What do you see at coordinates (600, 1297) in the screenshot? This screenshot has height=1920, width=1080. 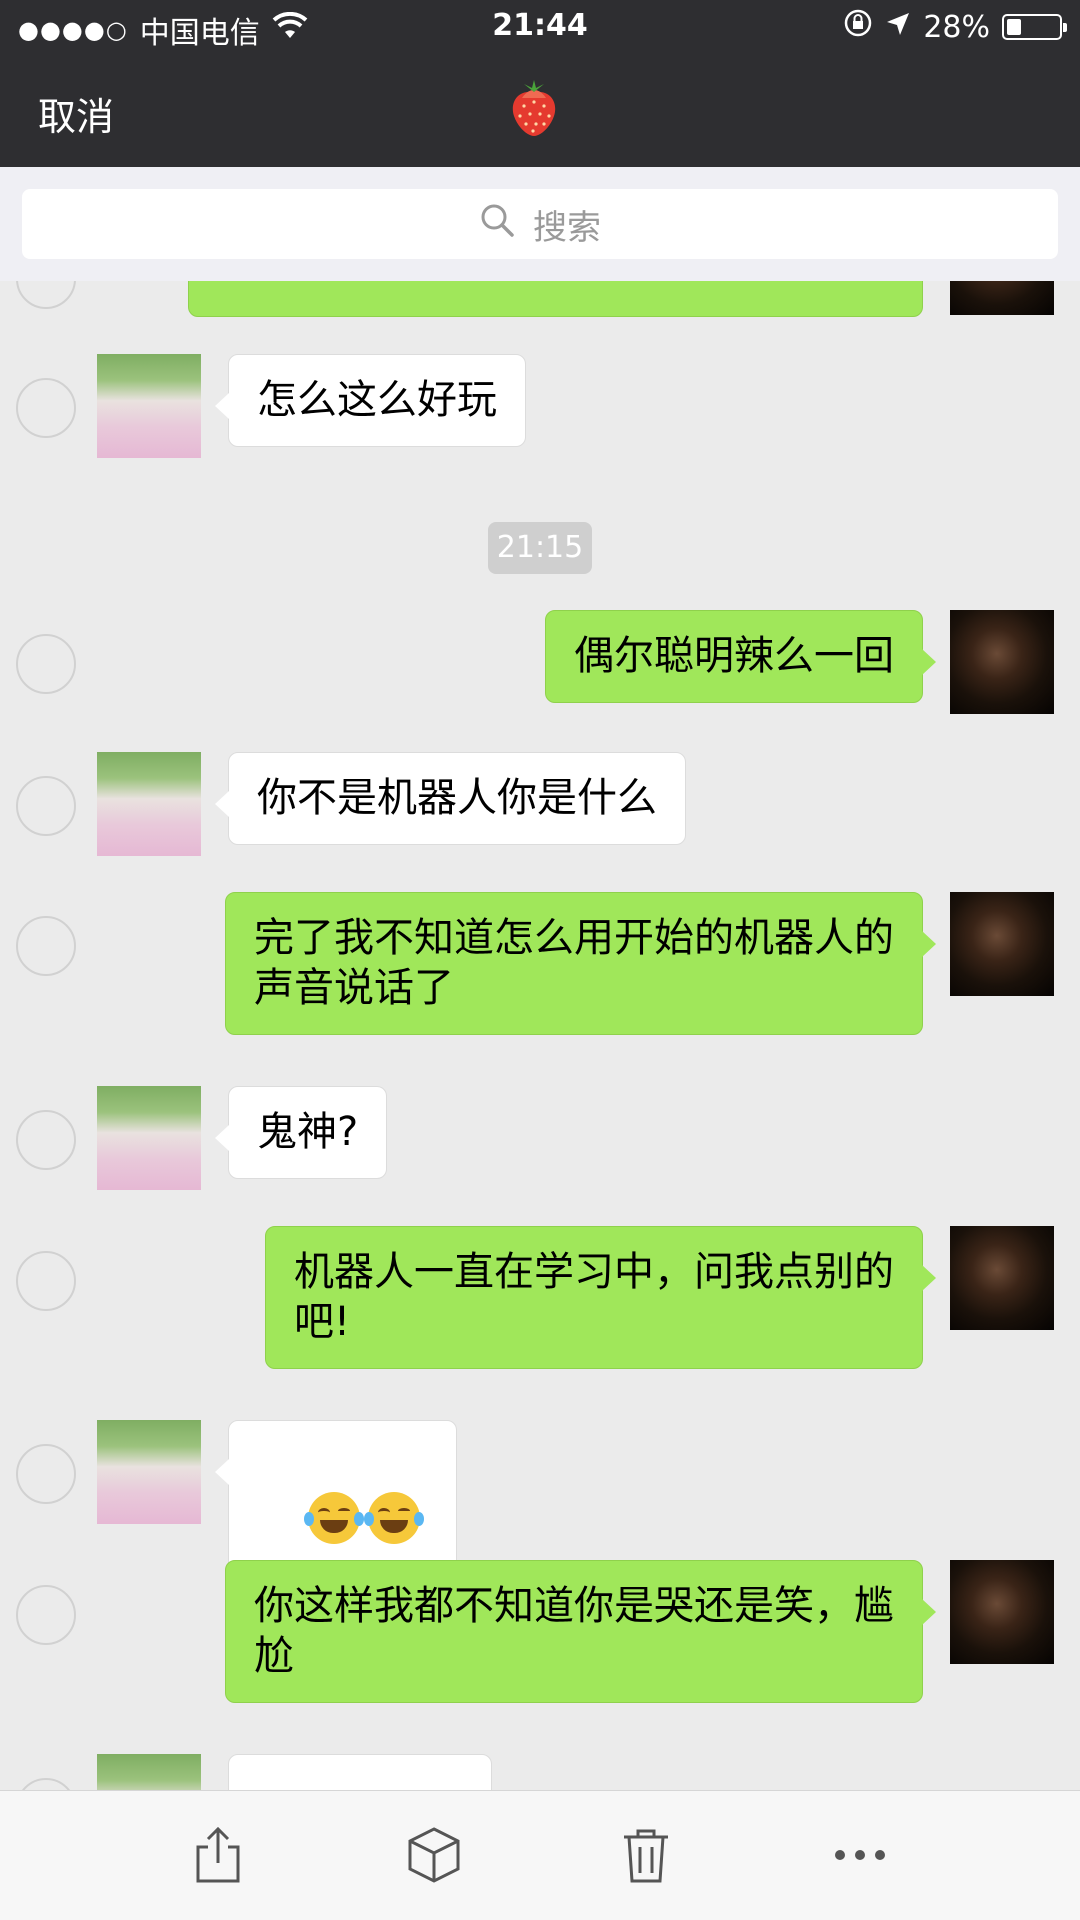 I see `message-bubble: 机器人一直在学习中，问我点别的 吧!` at bounding box center [600, 1297].